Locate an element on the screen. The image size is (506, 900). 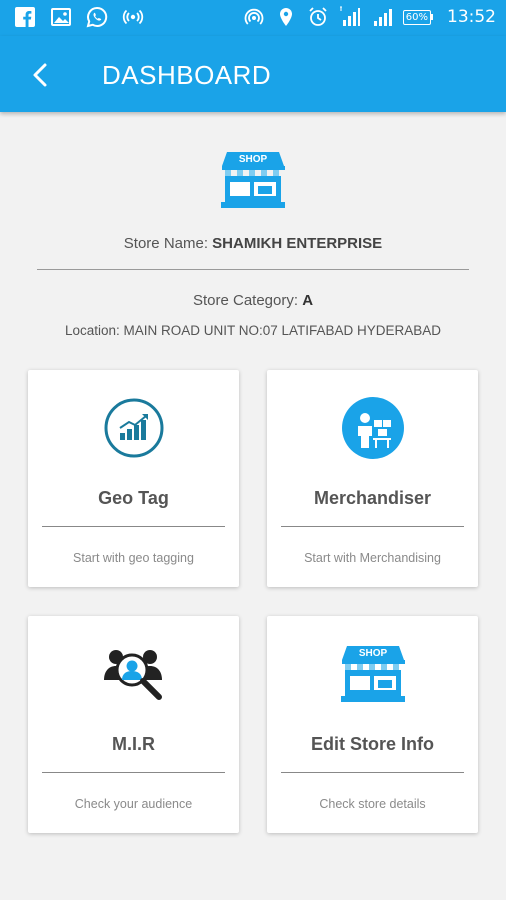
status-bar: 60% 13:52 is located at coordinates (253, 18).